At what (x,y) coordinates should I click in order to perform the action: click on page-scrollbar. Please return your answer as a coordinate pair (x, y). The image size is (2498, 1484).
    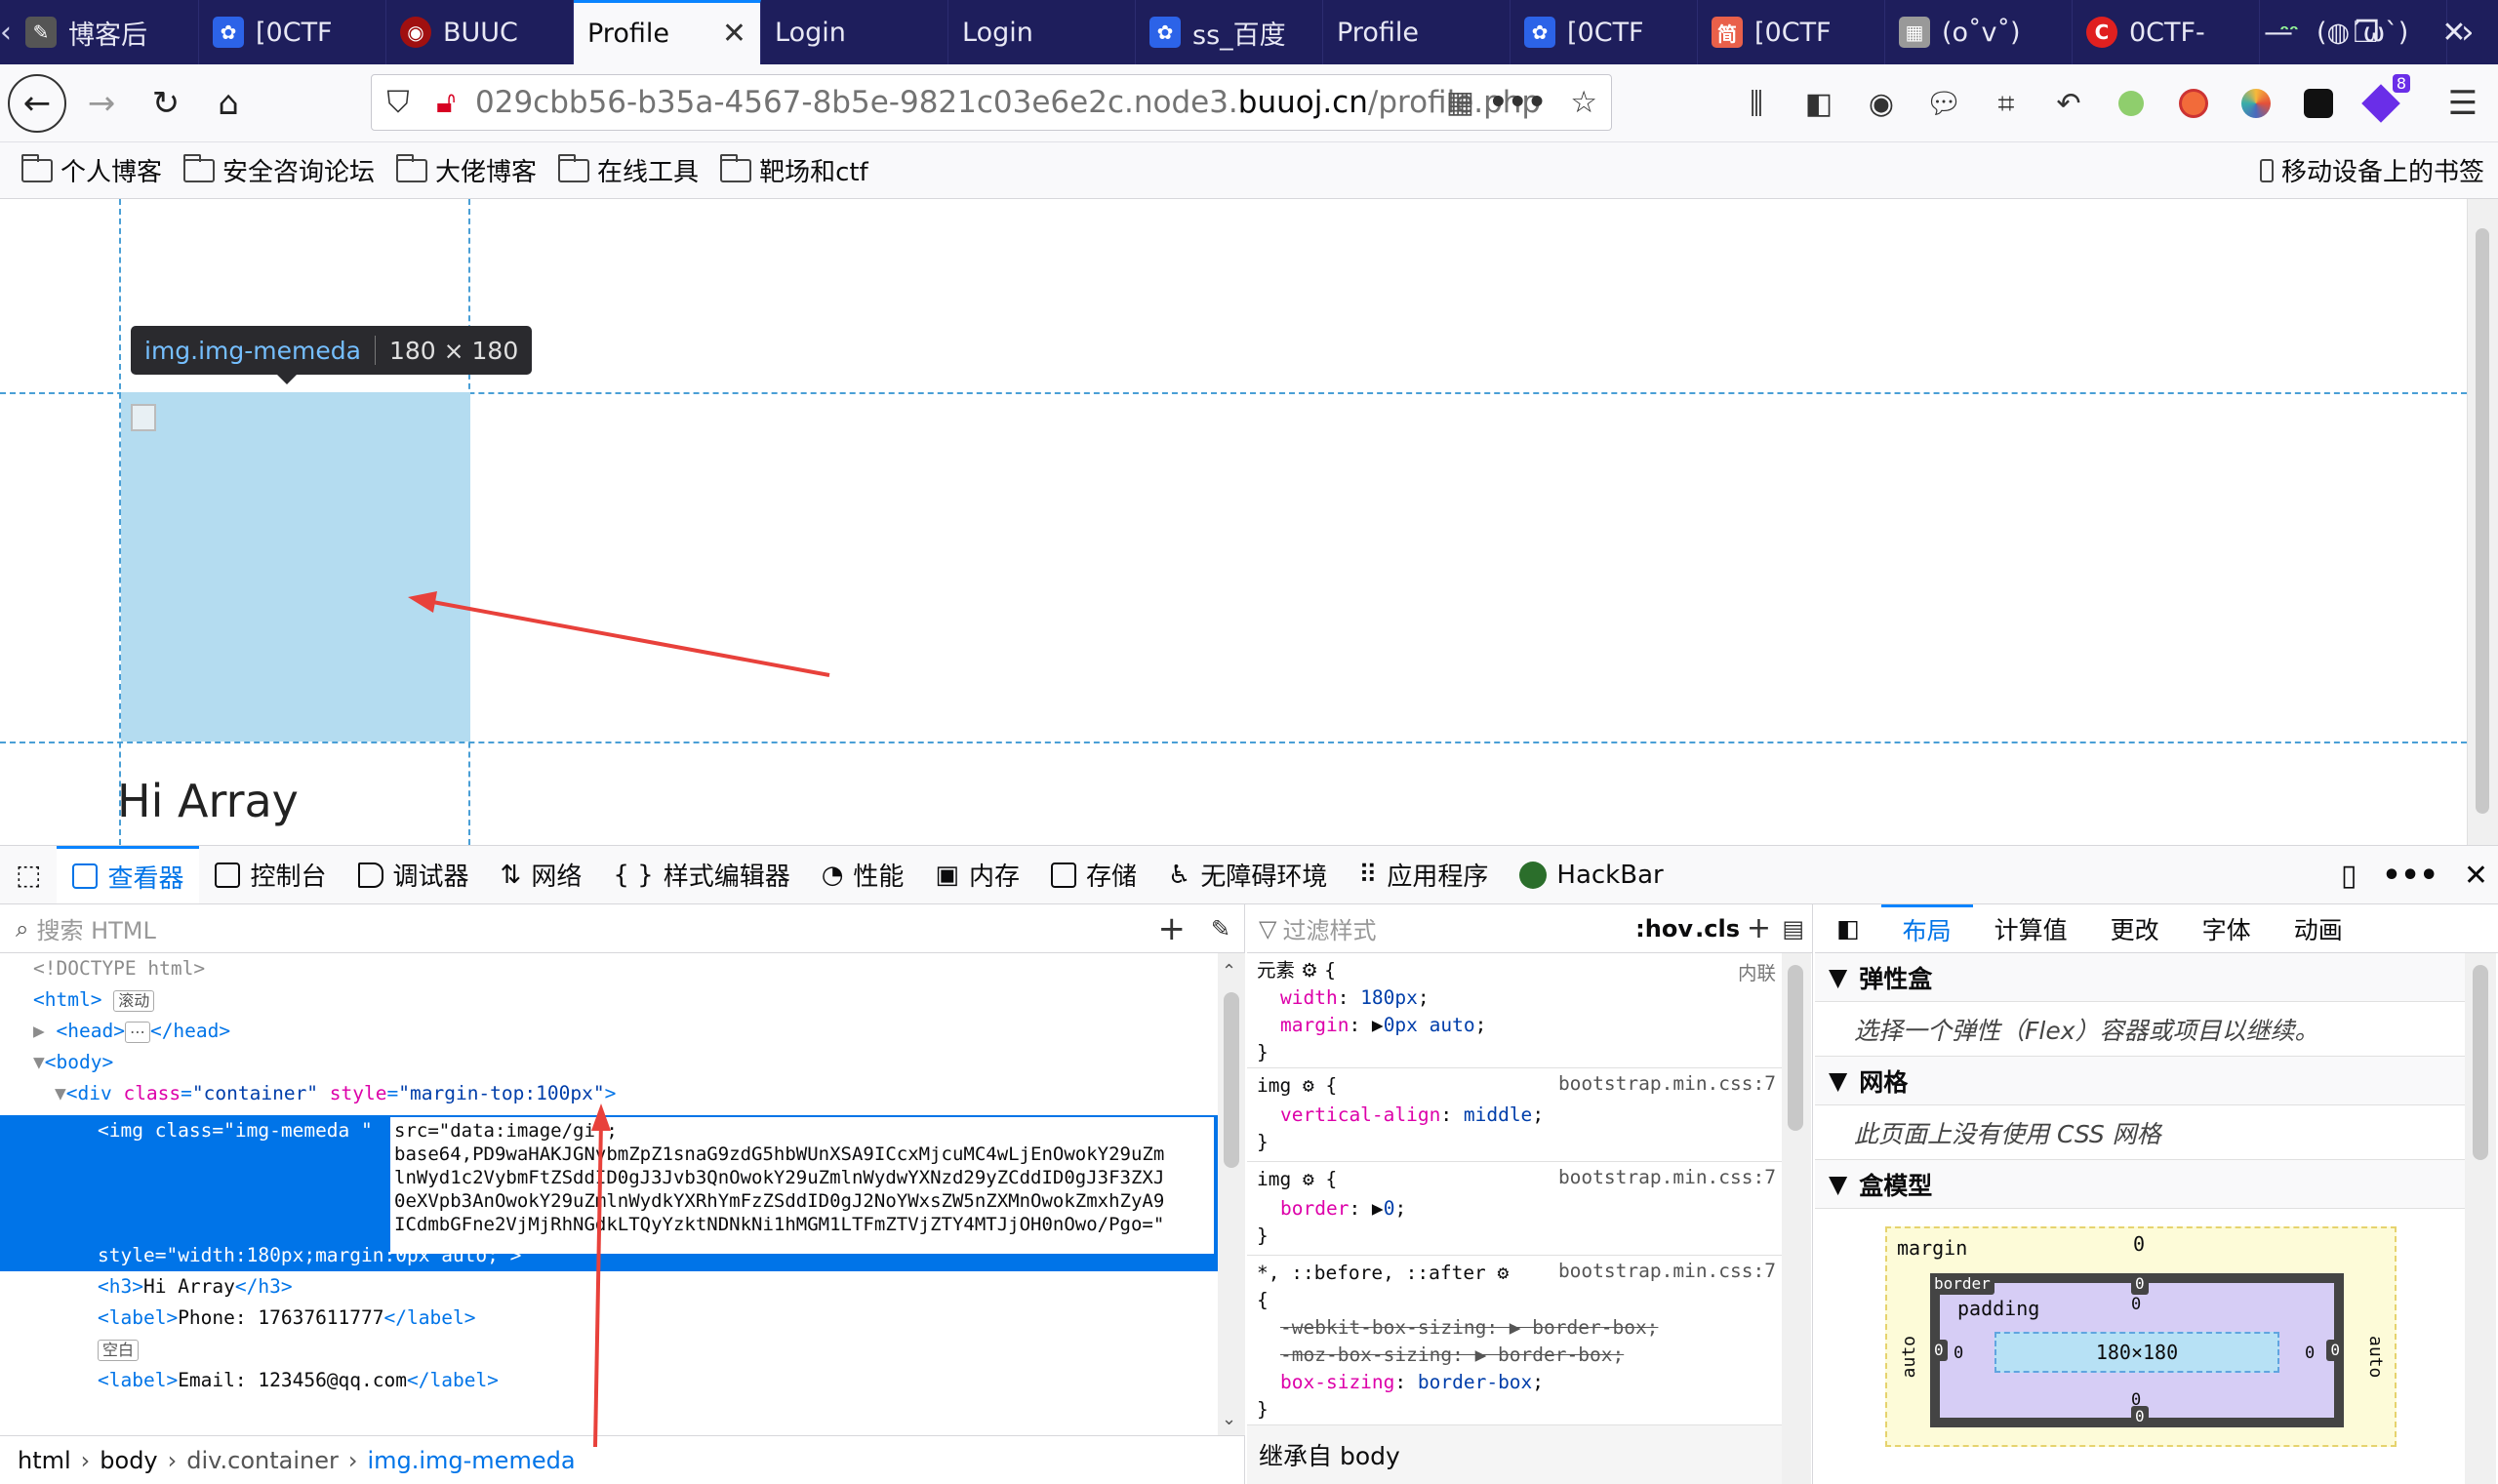
    Looking at the image, I should click on (2482, 522).